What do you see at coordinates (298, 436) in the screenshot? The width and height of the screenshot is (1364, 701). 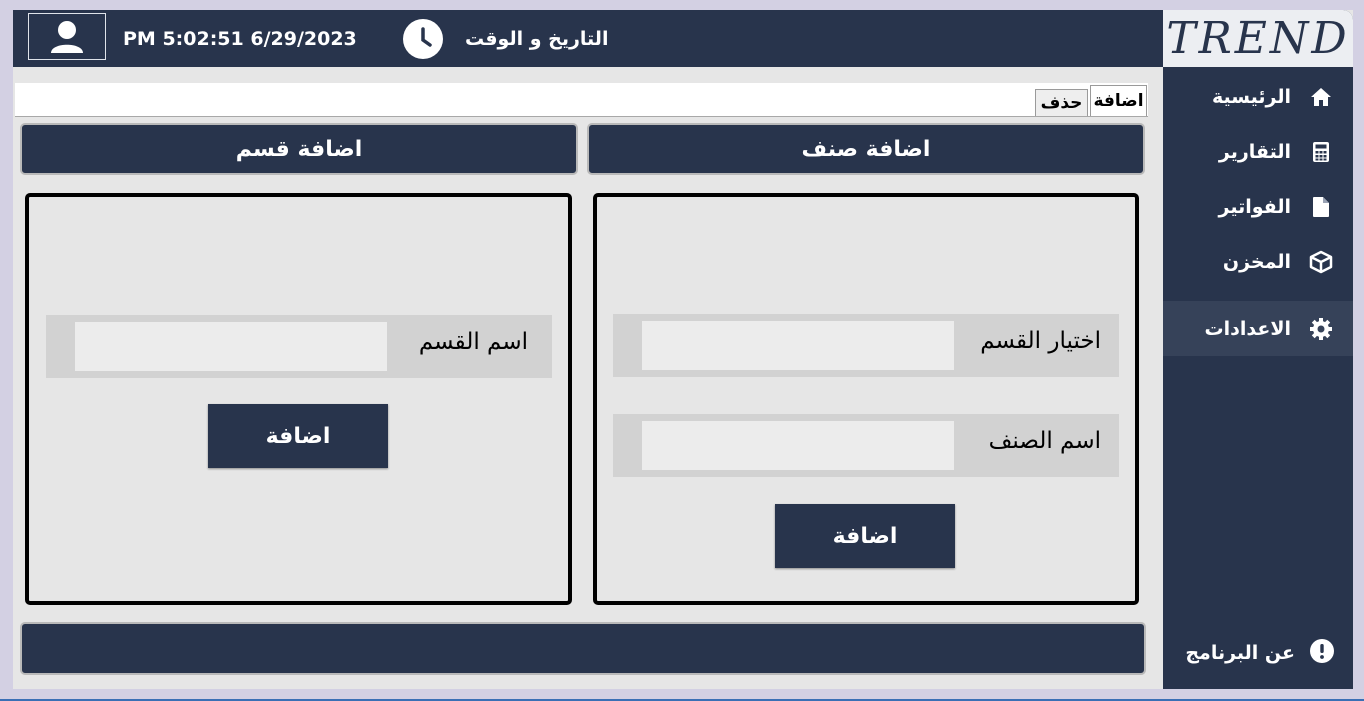 I see `add-category-button: اضافة` at bounding box center [298, 436].